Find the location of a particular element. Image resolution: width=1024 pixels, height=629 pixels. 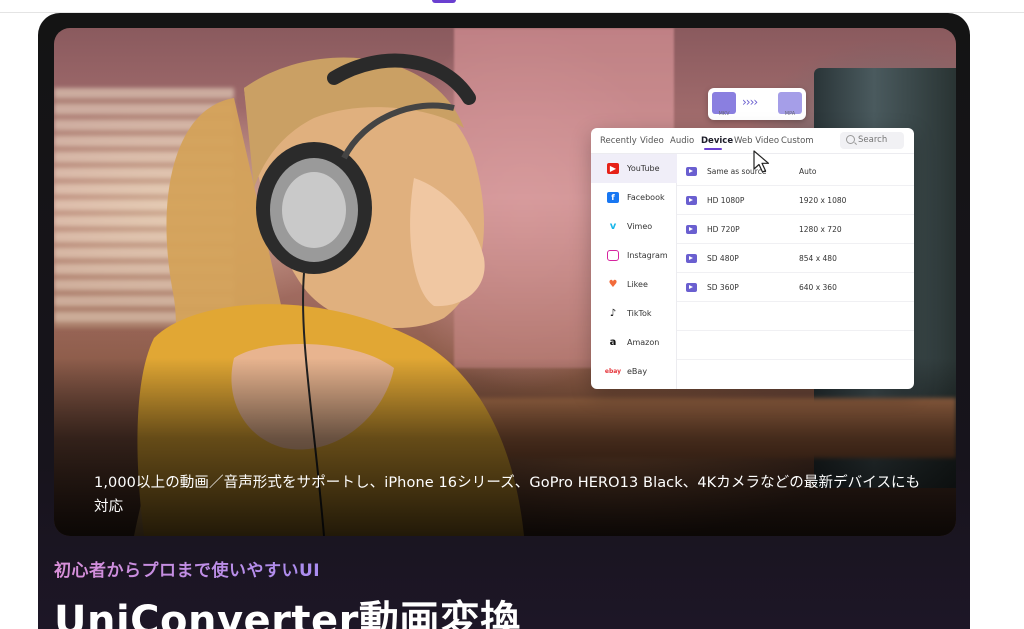

preset-resolution: 854 x 480 is located at coordinates (818, 258).